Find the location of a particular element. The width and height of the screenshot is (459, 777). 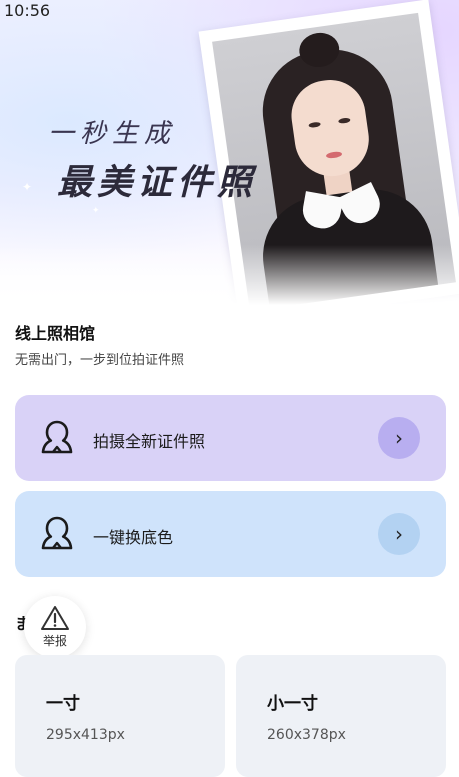

section-title: 线上照相馆 is located at coordinates (55, 333).